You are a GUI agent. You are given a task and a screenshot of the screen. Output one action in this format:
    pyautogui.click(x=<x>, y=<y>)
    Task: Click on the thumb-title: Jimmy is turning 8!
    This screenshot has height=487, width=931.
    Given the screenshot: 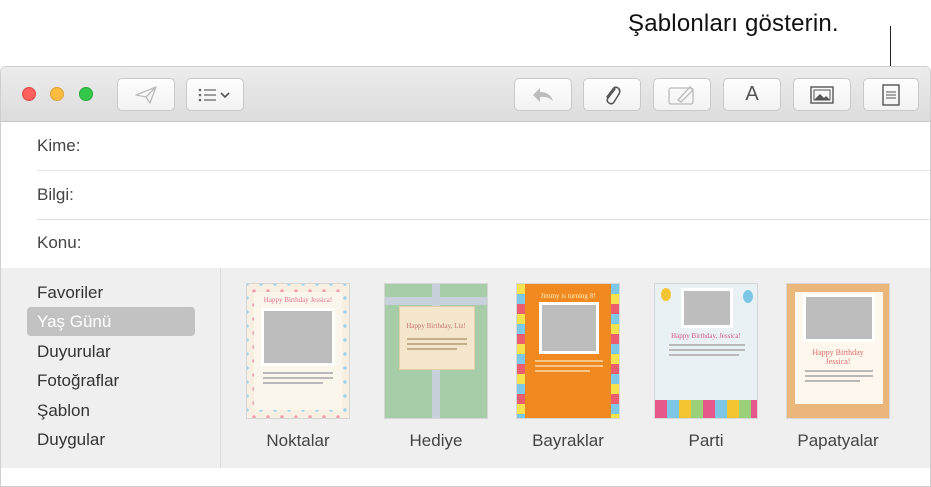 What is the action you would take?
    pyautogui.click(x=568, y=296)
    